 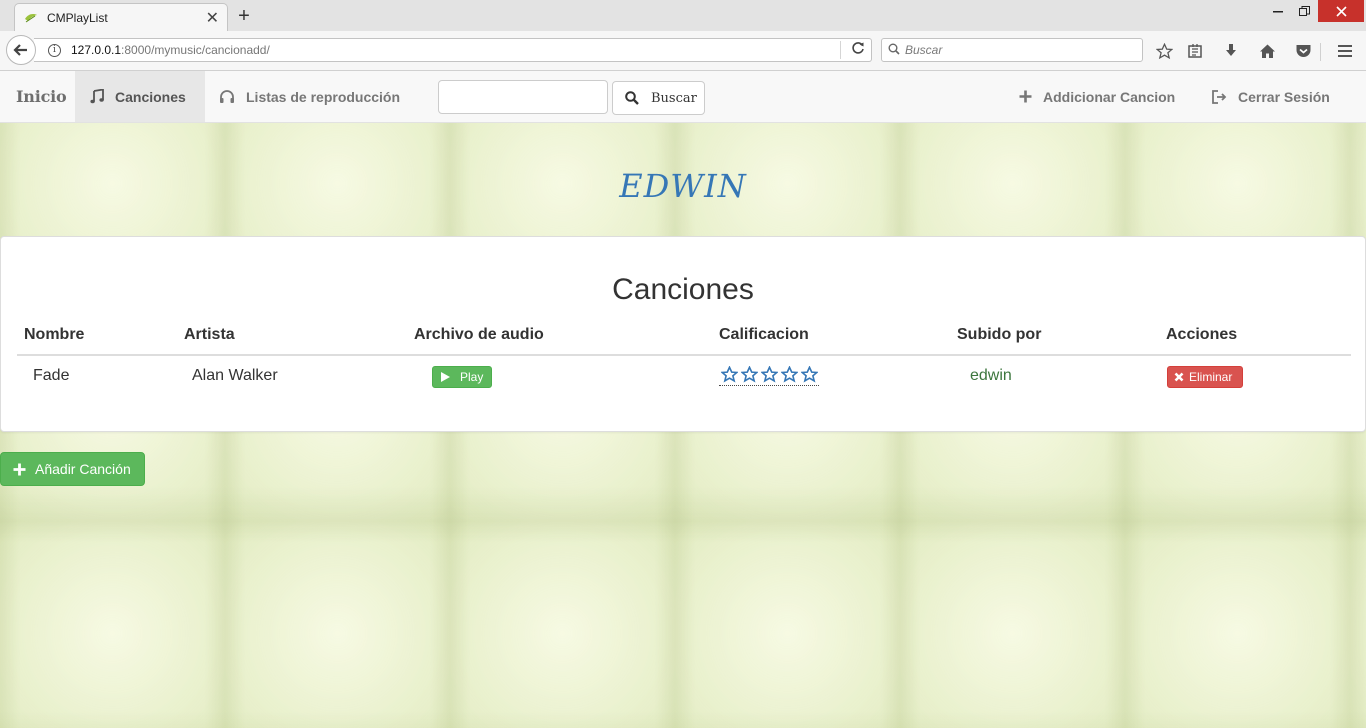 I want to click on add-song-button-label: Añadir Canción, so click(x=83, y=469).